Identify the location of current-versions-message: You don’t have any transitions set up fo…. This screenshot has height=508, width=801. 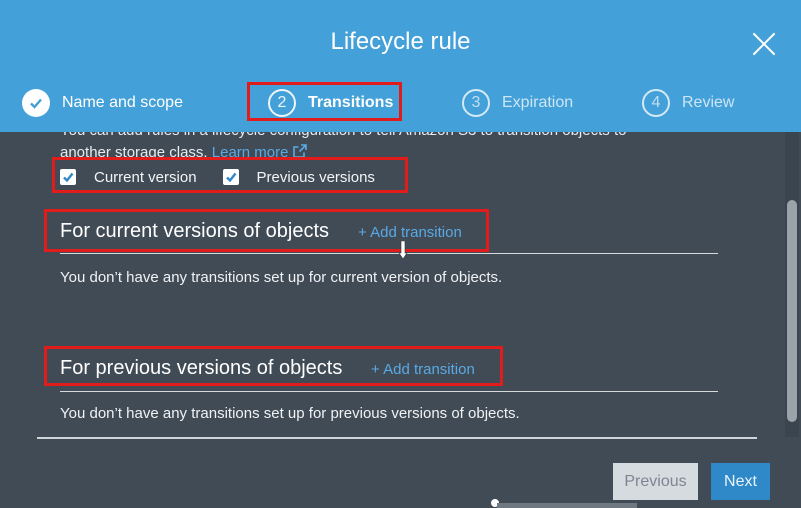
(281, 277).